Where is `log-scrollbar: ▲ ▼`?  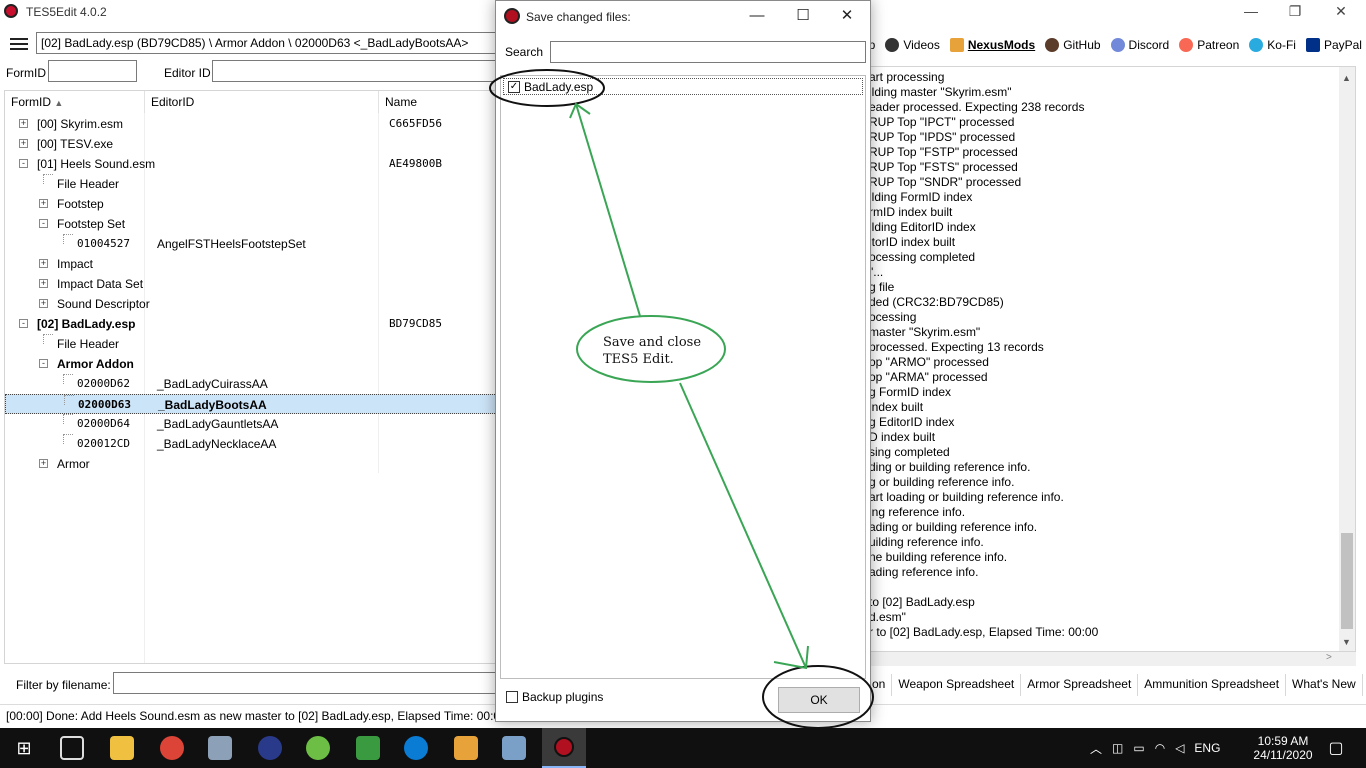
log-scrollbar: ▲ ▼ is located at coordinates (1347, 359).